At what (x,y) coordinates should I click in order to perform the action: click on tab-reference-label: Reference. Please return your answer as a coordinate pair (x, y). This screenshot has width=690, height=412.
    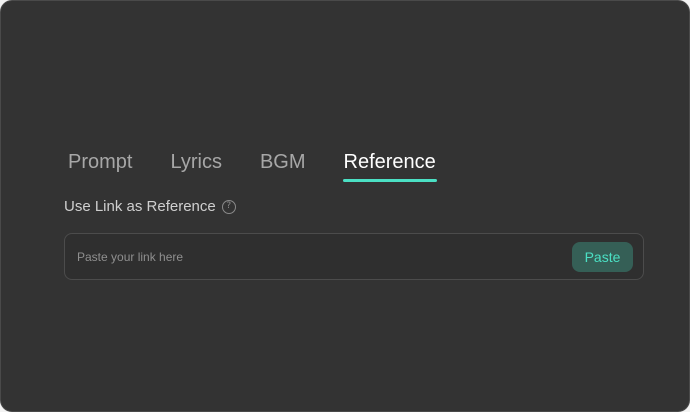
    Looking at the image, I should click on (389, 162).